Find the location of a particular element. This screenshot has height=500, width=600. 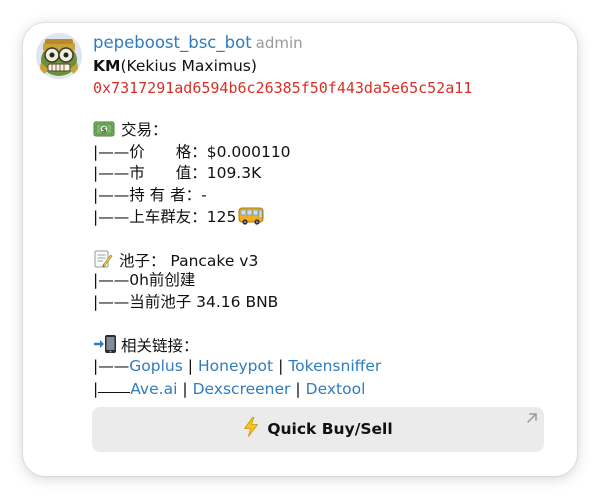

price-line: |——价 格：$0.000110 is located at coordinates (192, 152).